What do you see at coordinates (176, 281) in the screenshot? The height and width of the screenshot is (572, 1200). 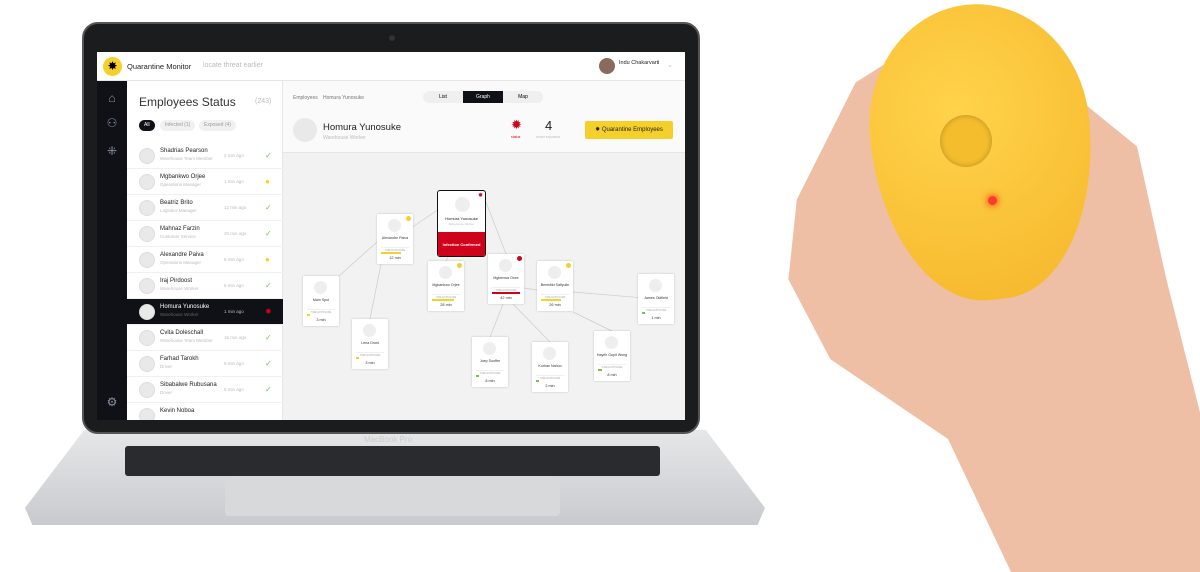 I see `employee-name: Iraj Pirdoost` at bounding box center [176, 281].